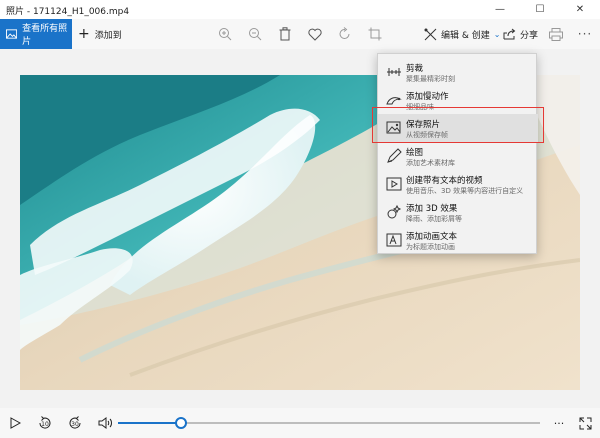 This screenshot has height=438, width=600. I want to click on play-icon, so click(15, 423).